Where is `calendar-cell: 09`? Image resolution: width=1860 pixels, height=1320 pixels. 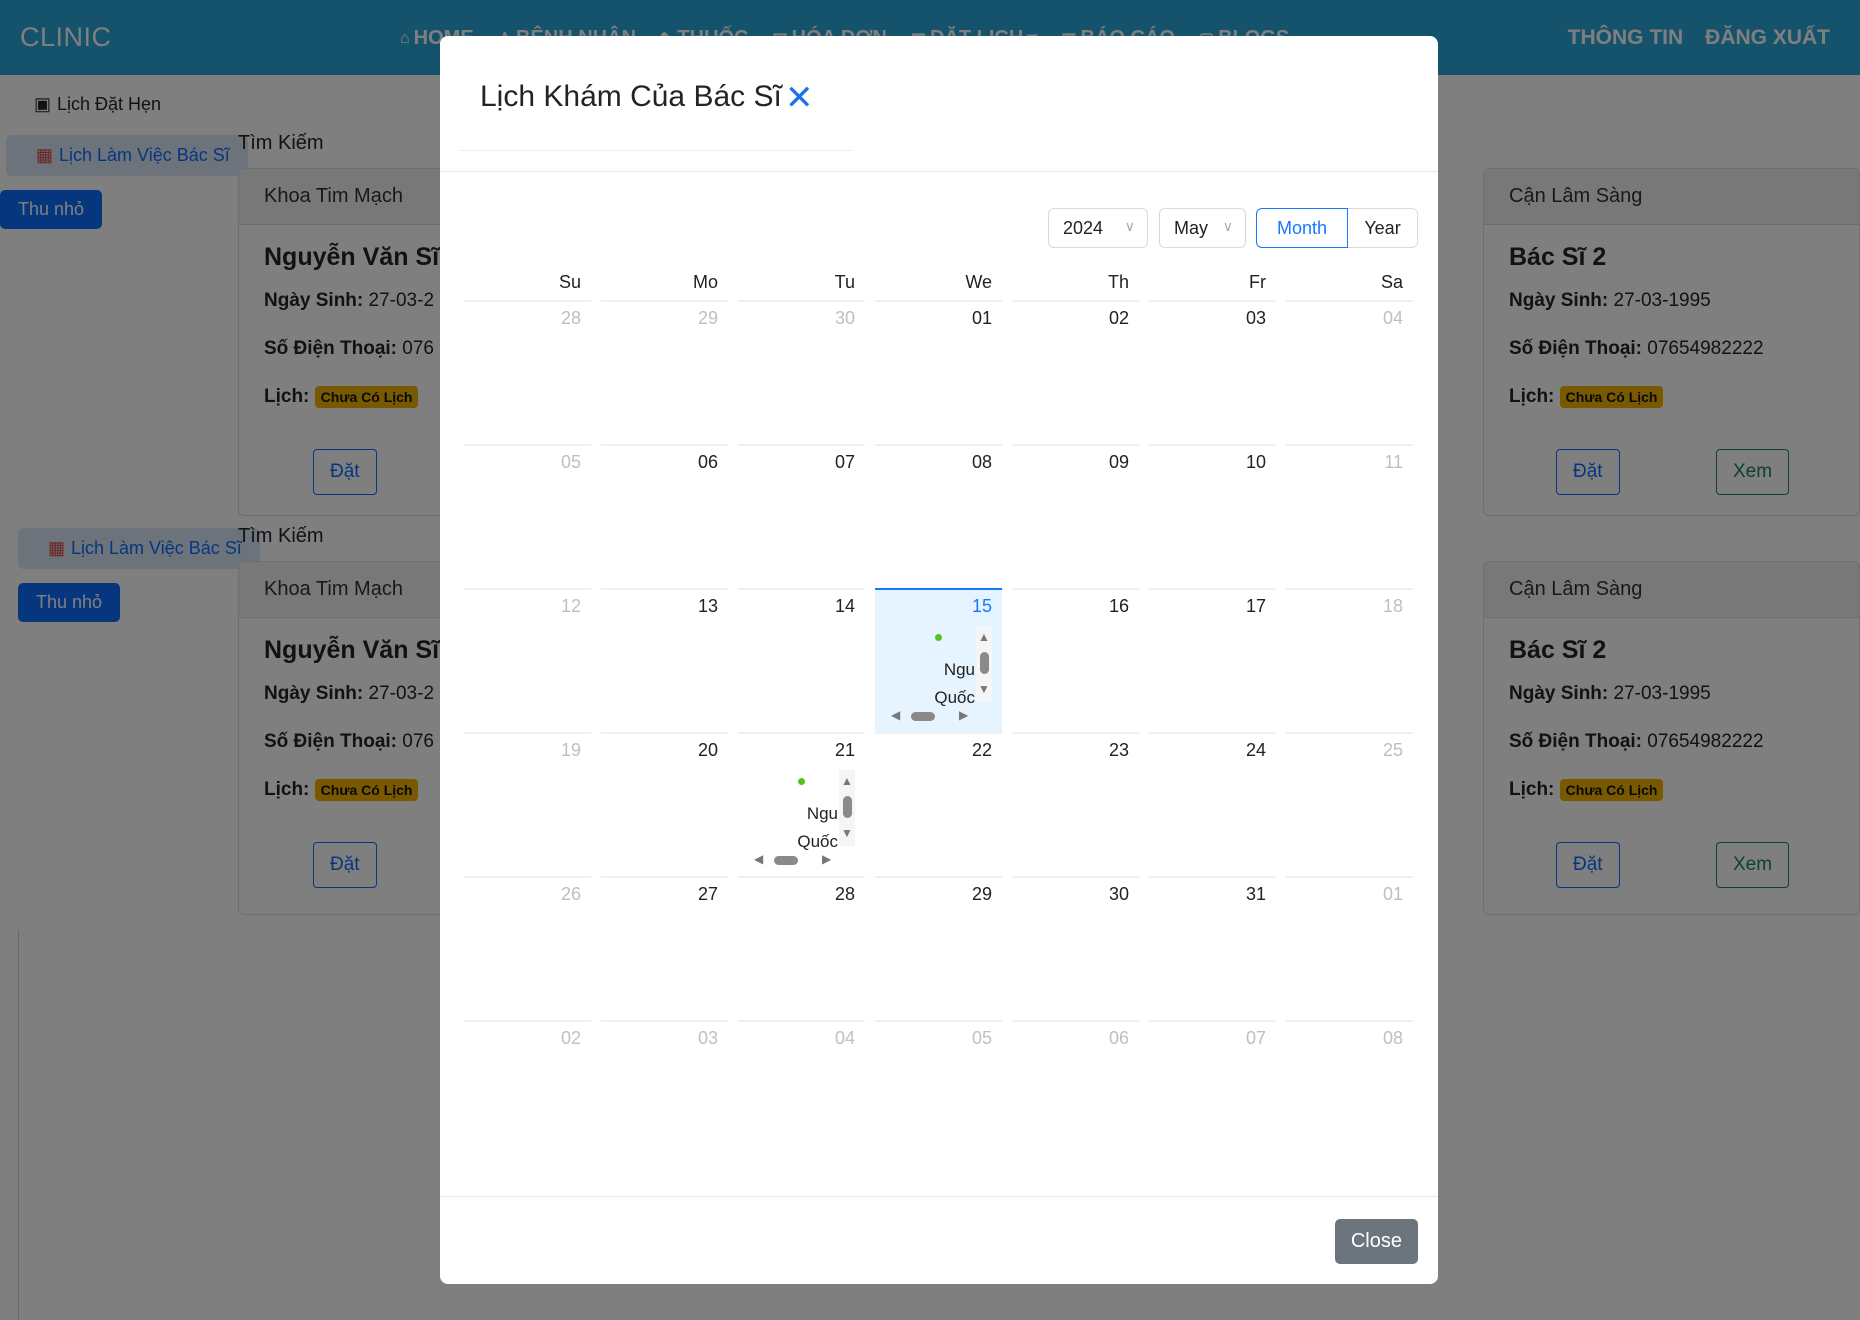
calendar-cell: 09 is located at coordinates (1075, 516).